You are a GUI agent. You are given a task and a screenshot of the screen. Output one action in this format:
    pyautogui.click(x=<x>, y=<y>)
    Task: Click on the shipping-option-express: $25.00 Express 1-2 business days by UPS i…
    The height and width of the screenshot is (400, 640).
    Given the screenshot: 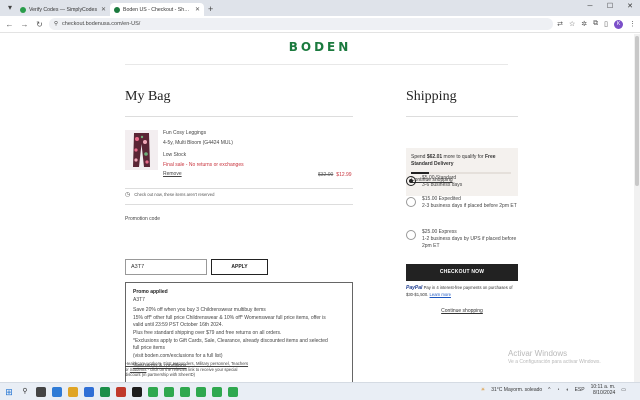 What is the action you would take?
    pyautogui.click(x=466, y=239)
    